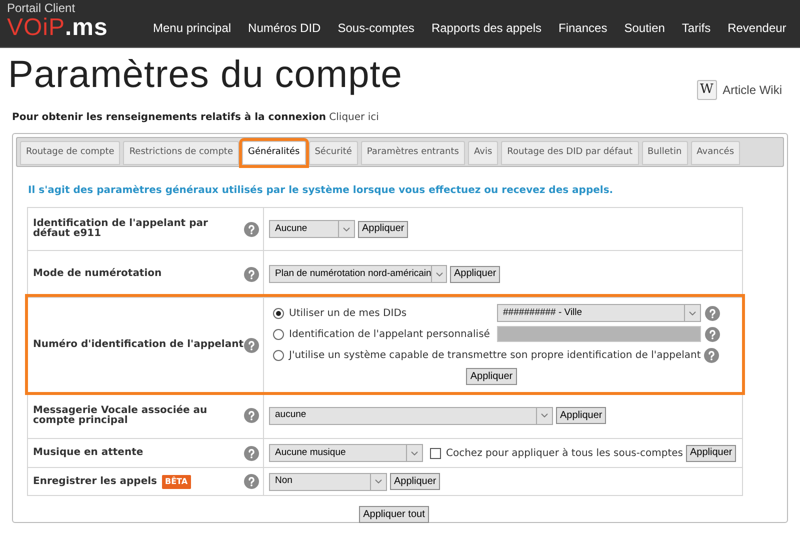 This screenshot has width=800, height=533. Describe the element at coordinates (706, 90) in the screenshot. I see `wiki-icon: W` at that location.